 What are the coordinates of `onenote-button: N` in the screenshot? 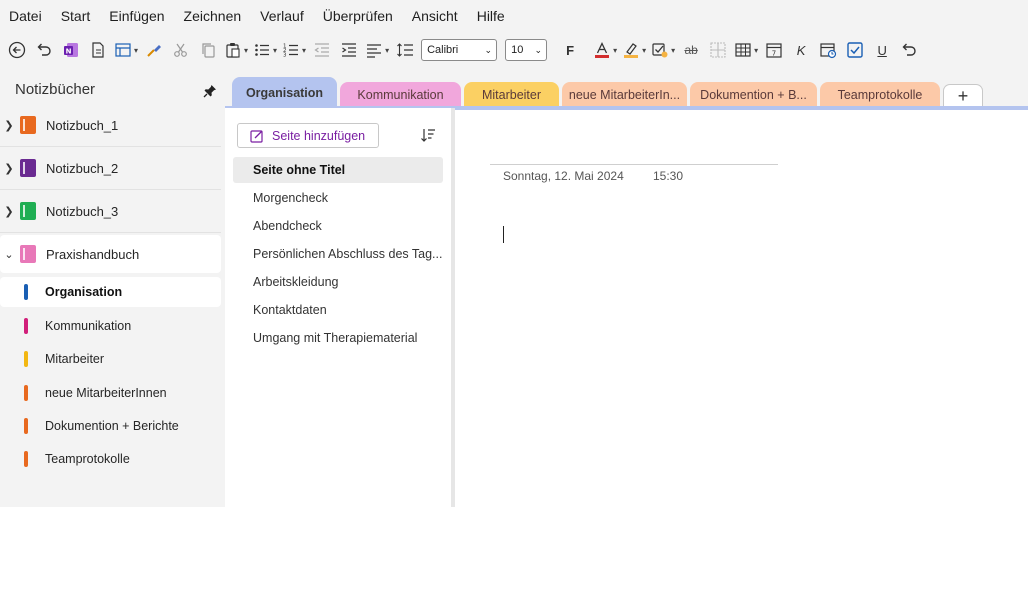 It's located at (71, 50).